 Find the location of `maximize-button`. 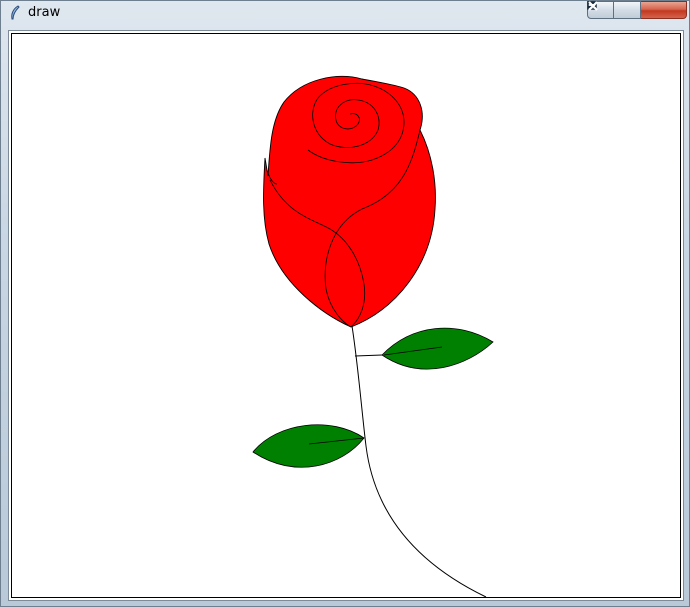

maximize-button is located at coordinates (614, 10).